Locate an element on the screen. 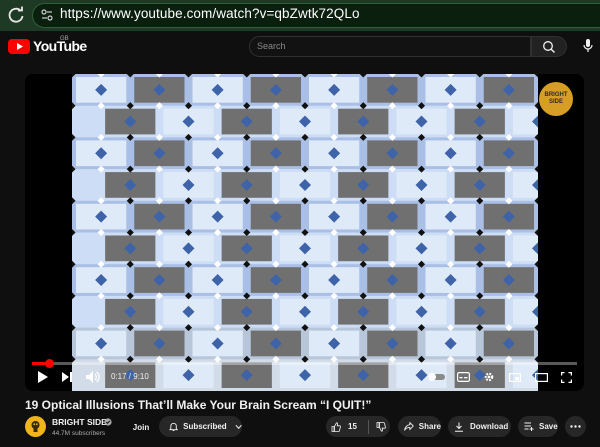 This screenshot has height=447, width=600. region-code: GB is located at coordinates (64, 39).